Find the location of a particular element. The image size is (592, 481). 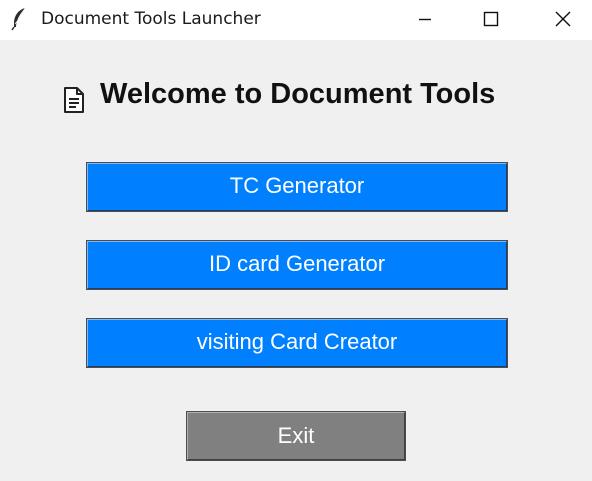

tc-generator-button: TC Generator is located at coordinates (297, 187).